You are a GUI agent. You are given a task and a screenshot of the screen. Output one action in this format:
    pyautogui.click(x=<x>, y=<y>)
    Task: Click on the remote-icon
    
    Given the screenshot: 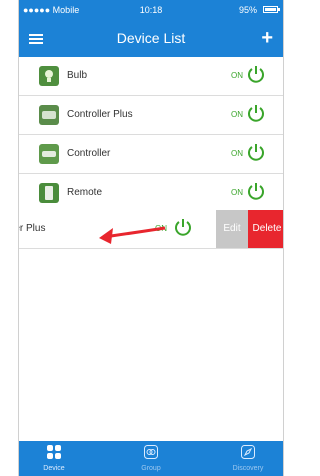 What is the action you would take?
    pyautogui.click(x=49, y=193)
    